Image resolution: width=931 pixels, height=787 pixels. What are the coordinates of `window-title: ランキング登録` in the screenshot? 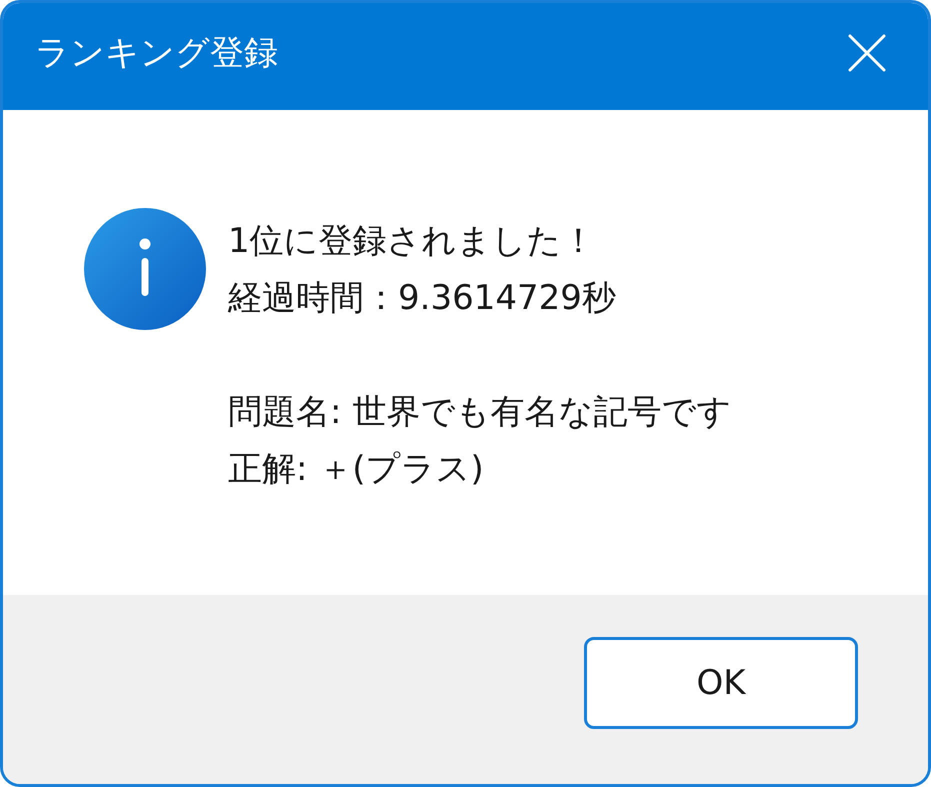 It's located at (156, 53).